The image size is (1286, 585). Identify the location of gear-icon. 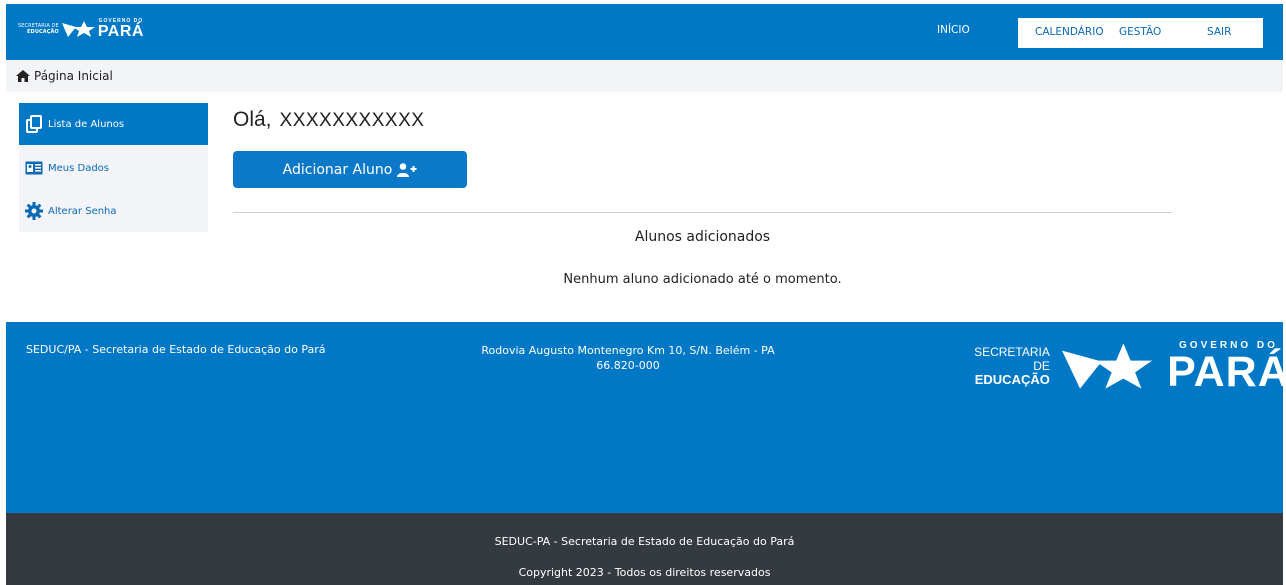
(34, 211).